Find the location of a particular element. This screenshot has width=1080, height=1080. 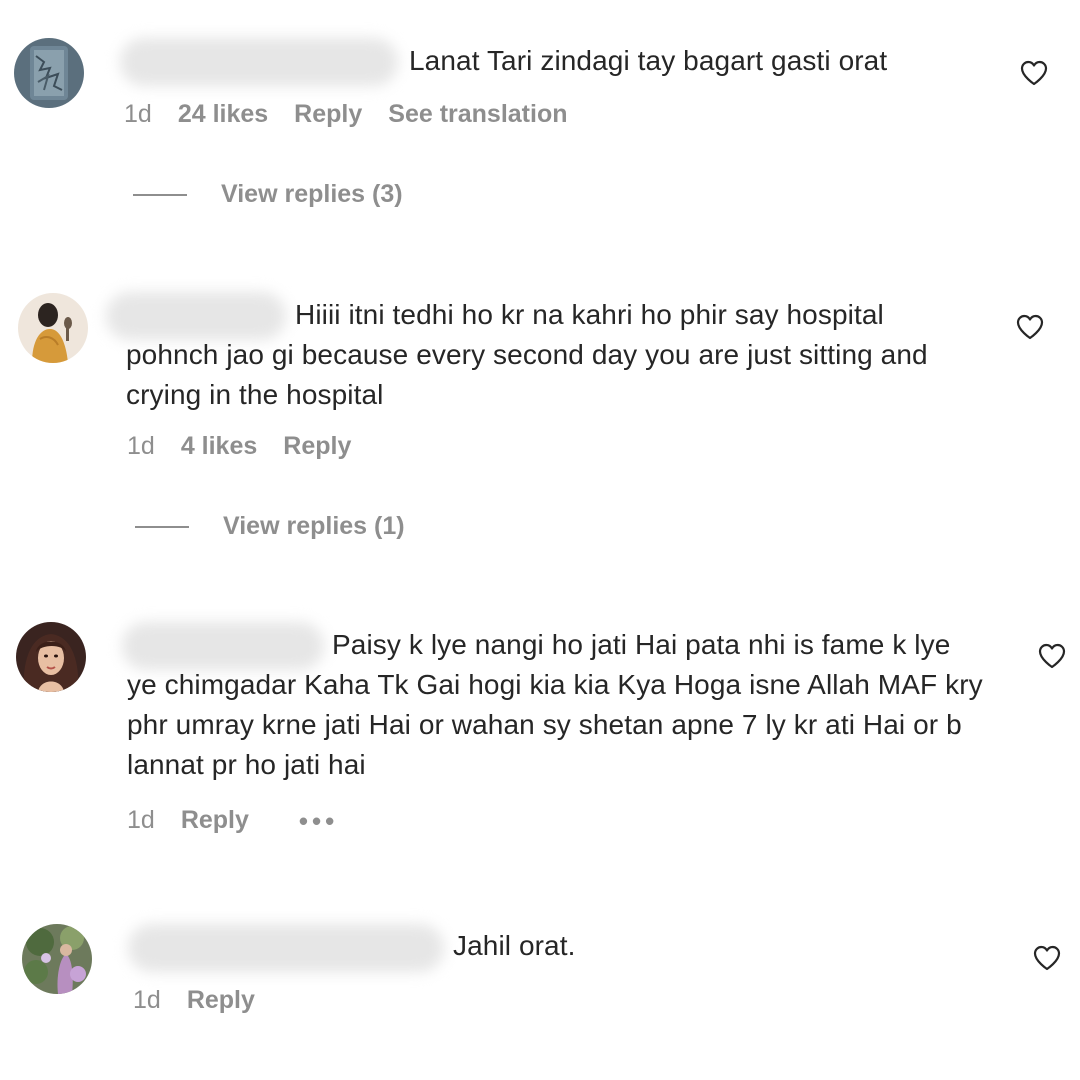

view-replies-button: View replies (3) is located at coordinates (268, 194).